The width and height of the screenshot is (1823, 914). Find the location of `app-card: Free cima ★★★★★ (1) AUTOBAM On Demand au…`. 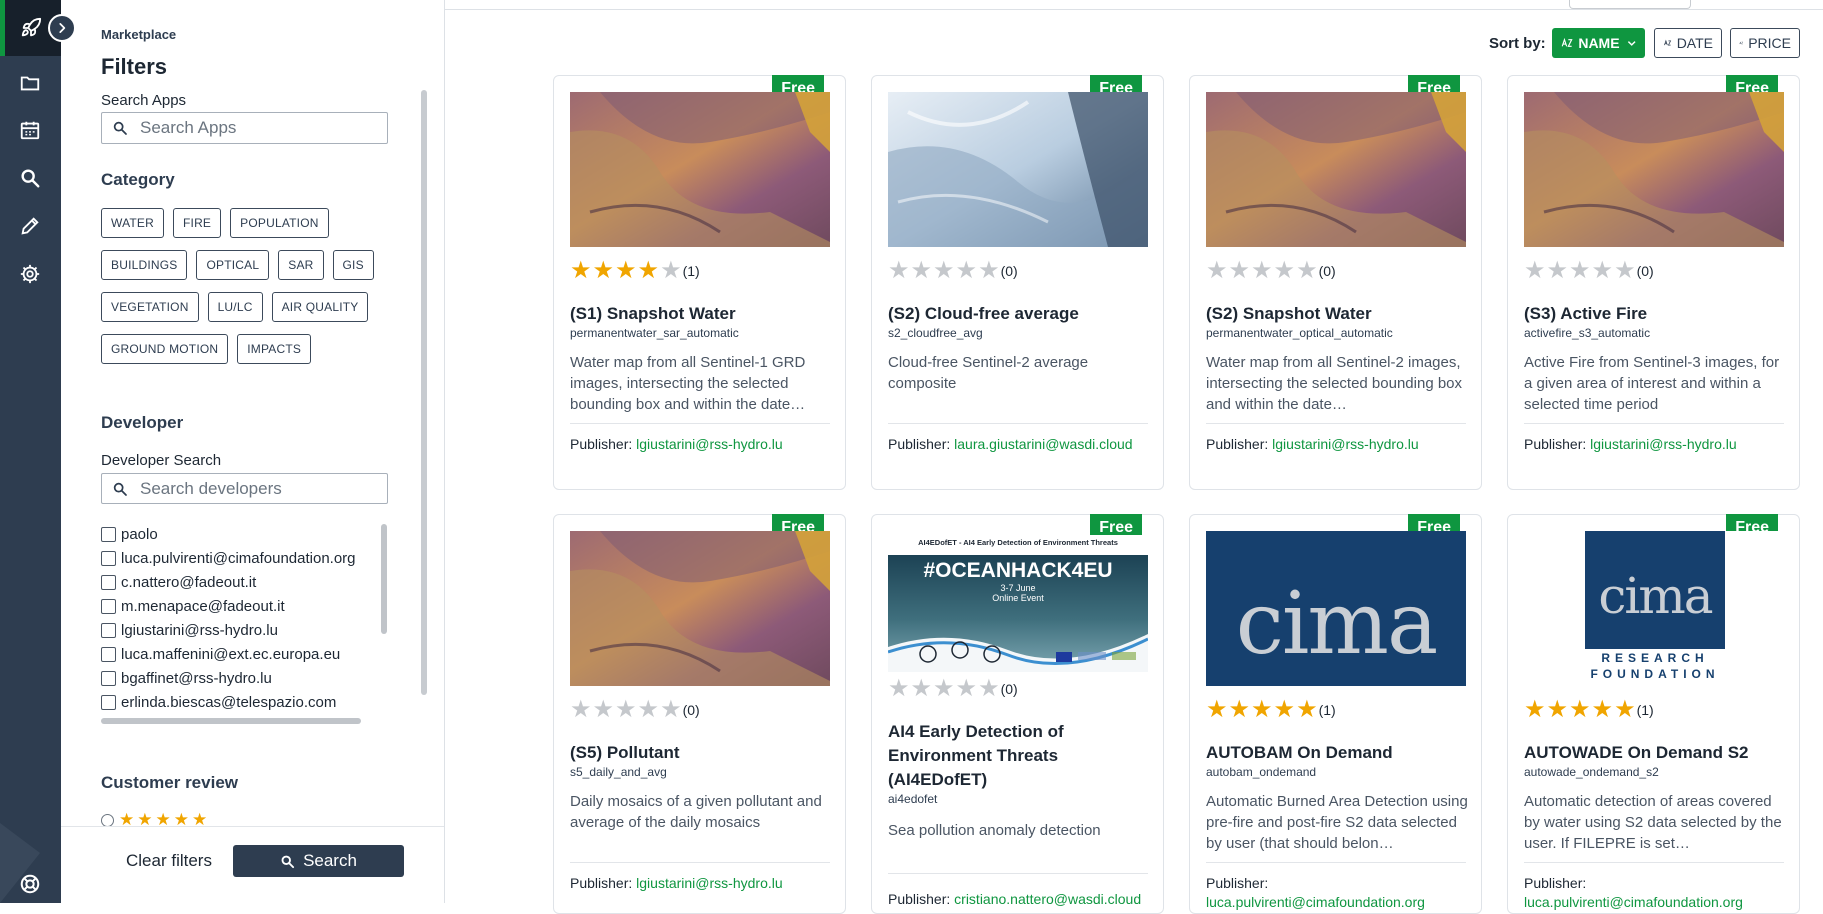

app-card: Free cima ★★★★★ (1) AUTOBAM On Demand au… is located at coordinates (1335, 714).